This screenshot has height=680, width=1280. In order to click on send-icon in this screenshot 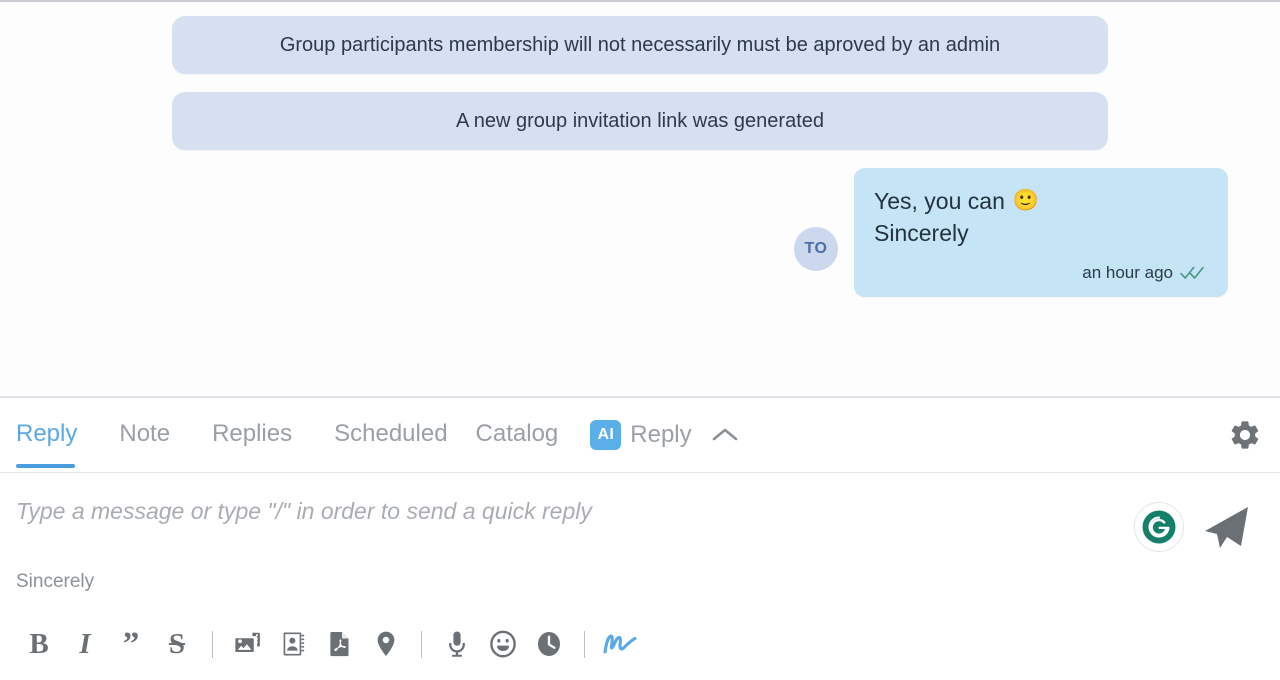, I will do `click(1226, 527)`.